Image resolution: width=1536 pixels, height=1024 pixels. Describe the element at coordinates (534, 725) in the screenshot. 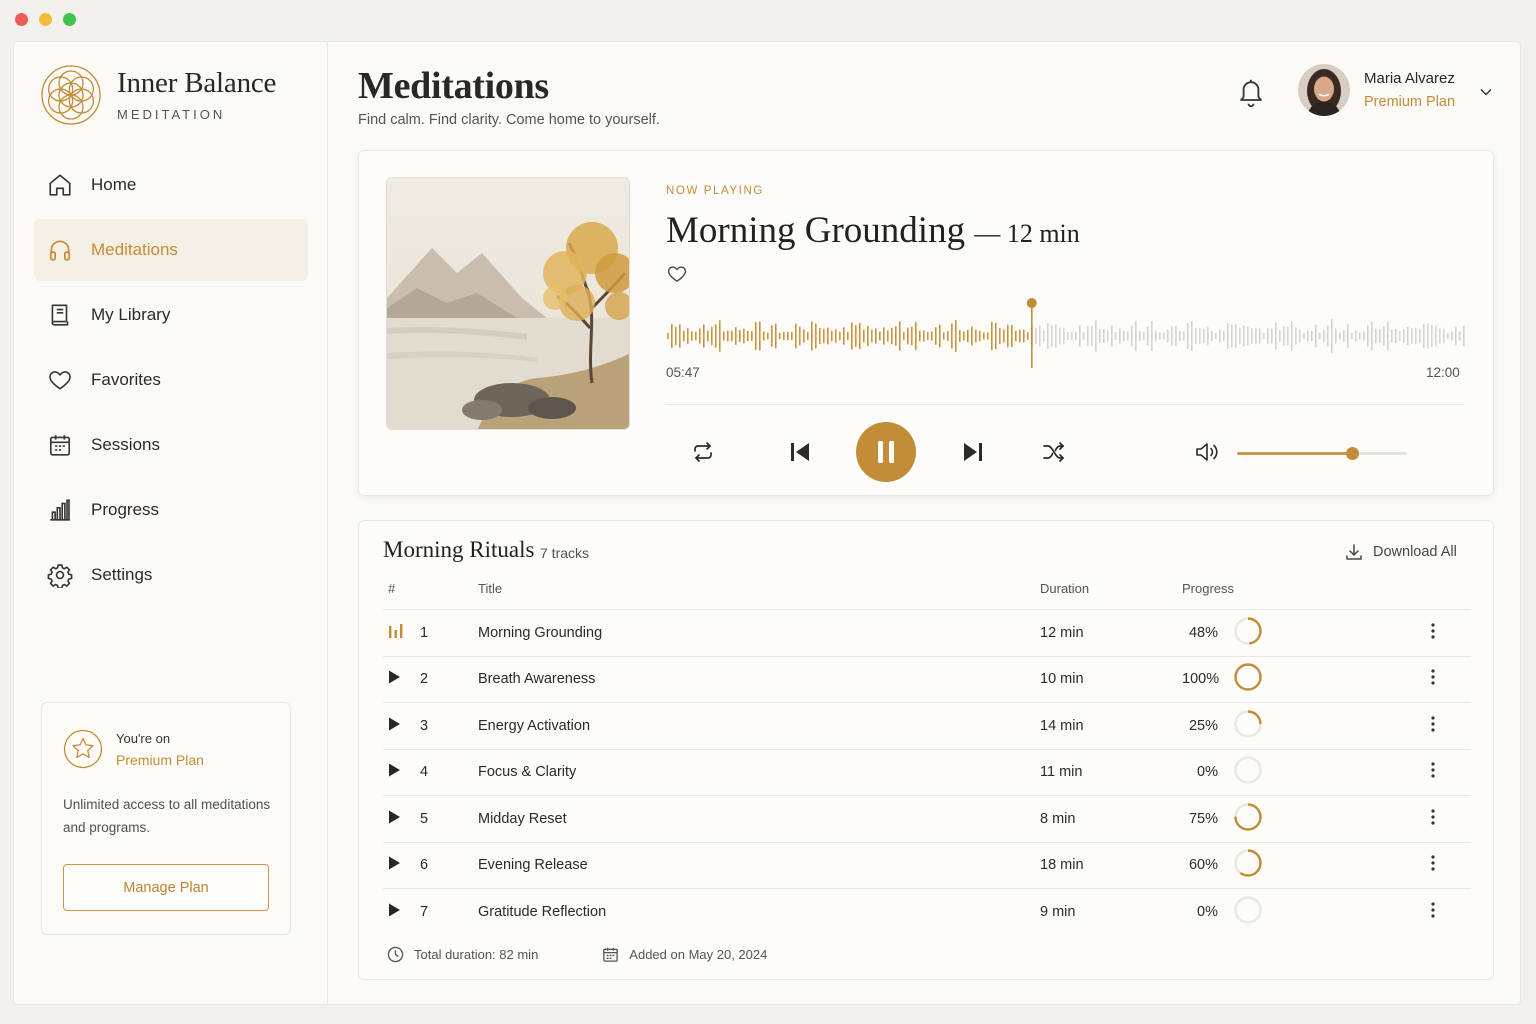

I see `track-title: Energy Activation` at that location.